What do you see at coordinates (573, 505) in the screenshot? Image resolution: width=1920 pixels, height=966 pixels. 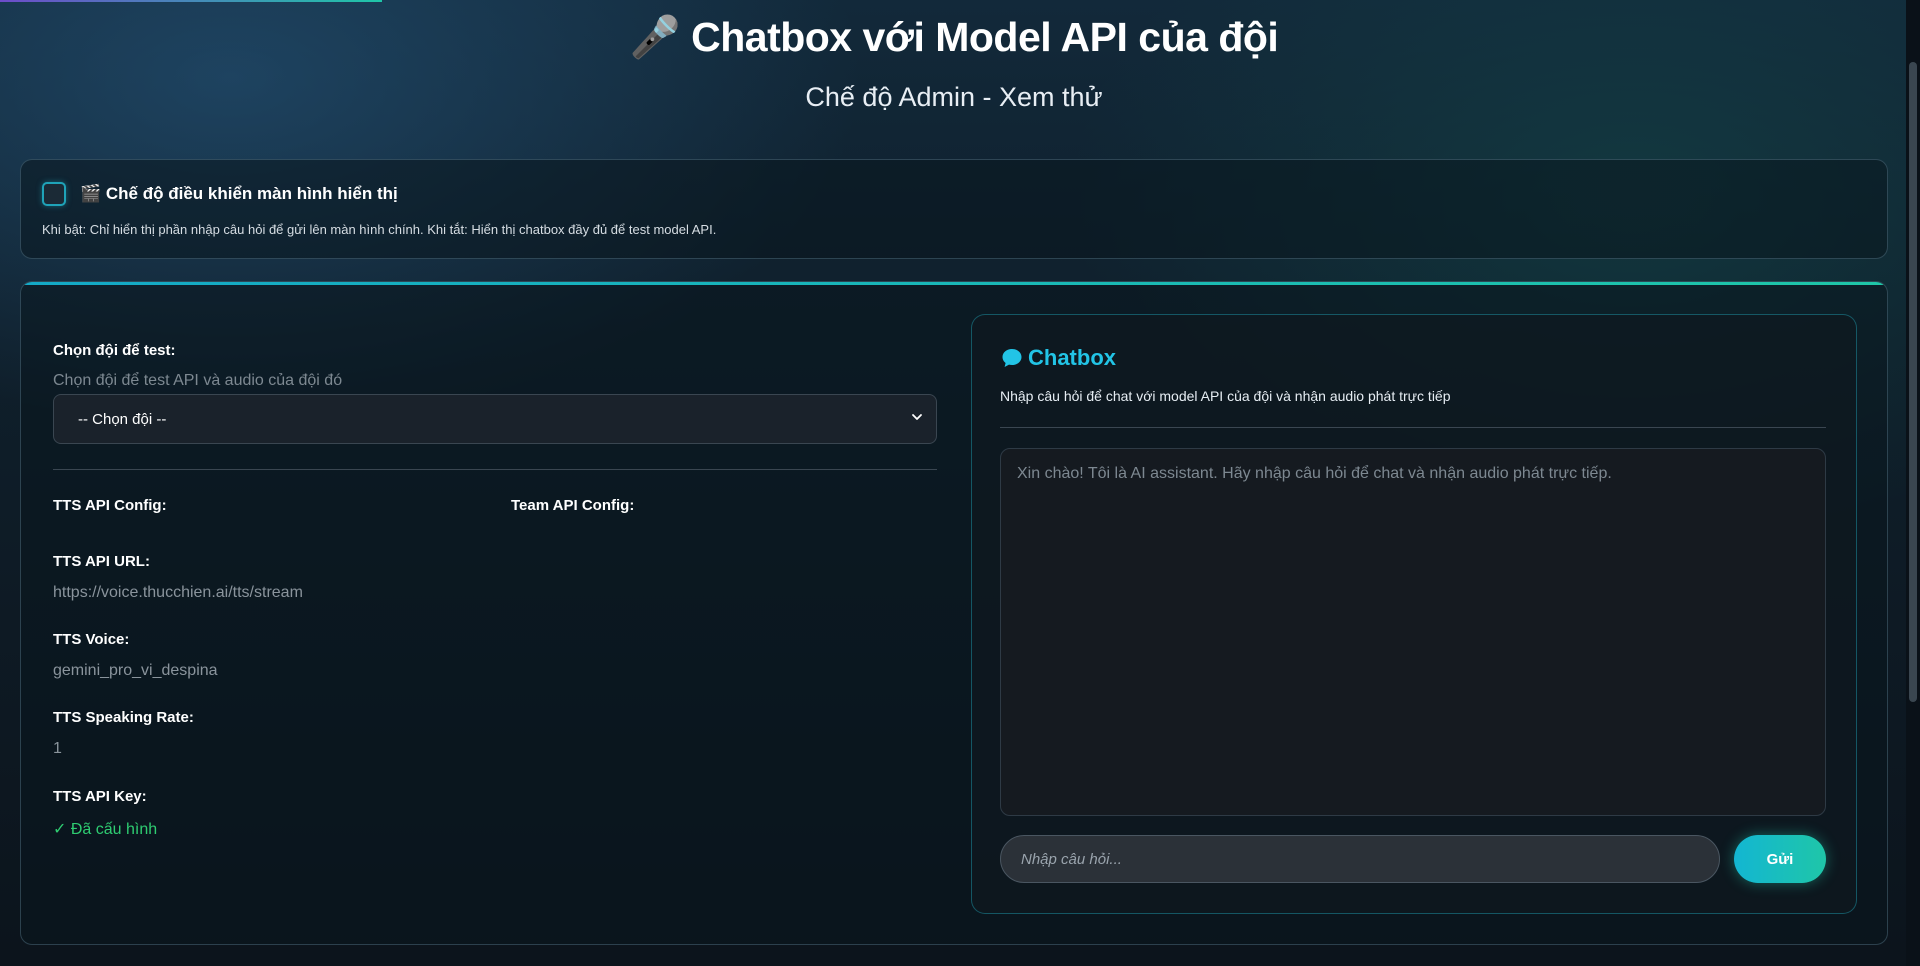 I see `team-config-heading: Team API Config:` at bounding box center [573, 505].